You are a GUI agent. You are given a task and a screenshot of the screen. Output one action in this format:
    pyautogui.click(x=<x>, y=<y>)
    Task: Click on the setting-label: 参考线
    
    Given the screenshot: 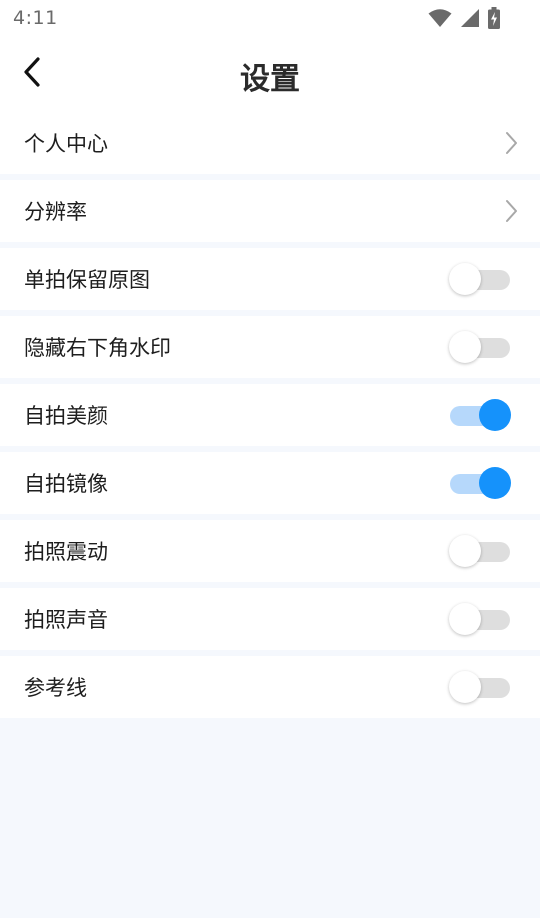 What is the action you would take?
    pyautogui.click(x=55, y=688)
    